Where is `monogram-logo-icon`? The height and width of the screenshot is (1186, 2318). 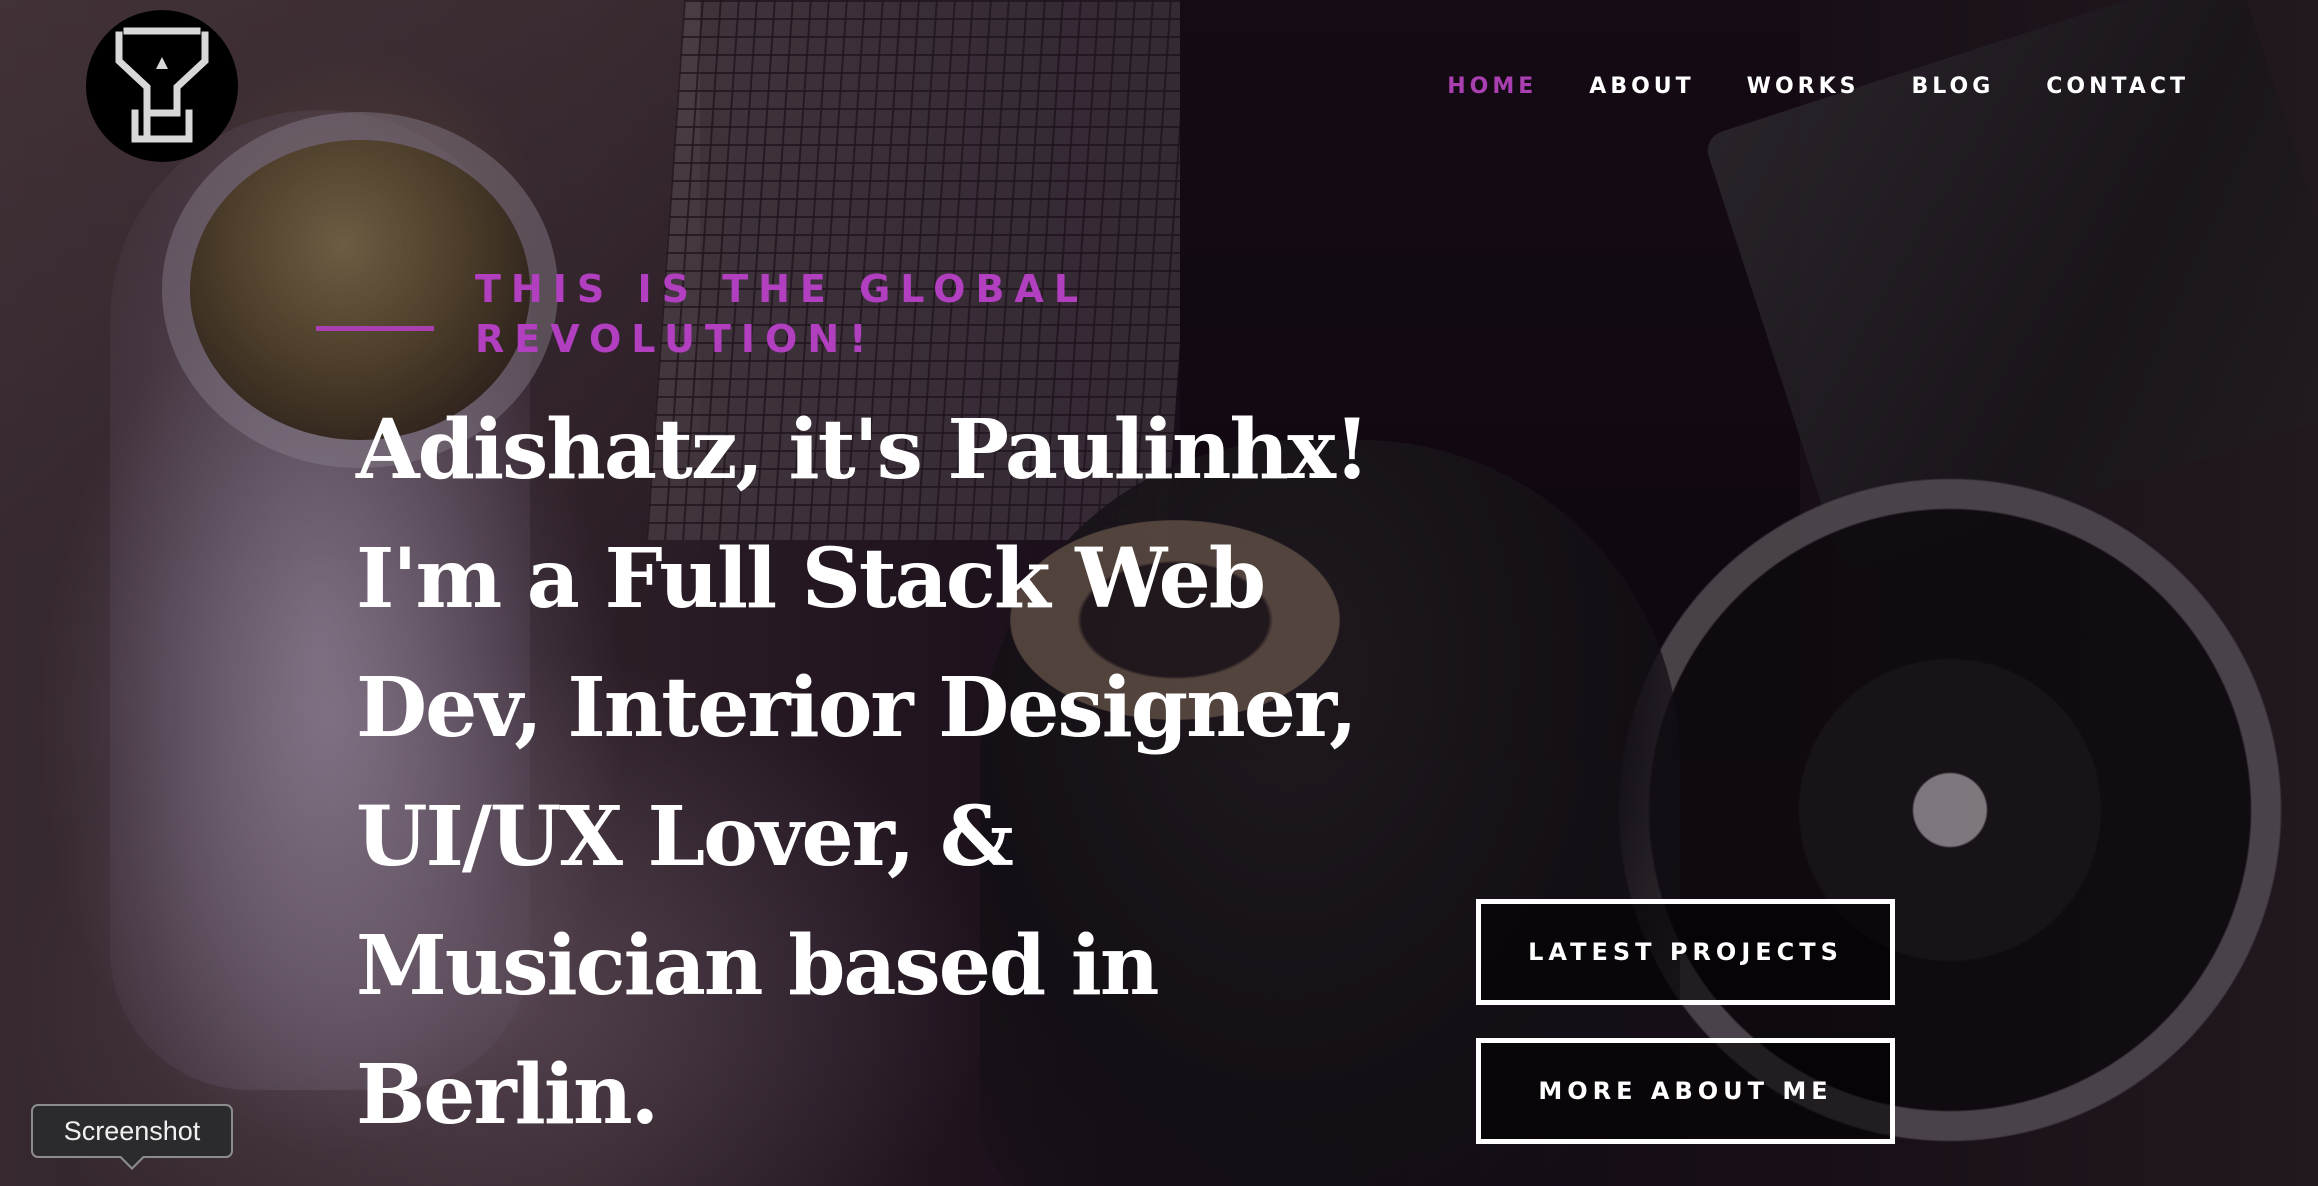
monogram-logo-icon is located at coordinates (162, 85).